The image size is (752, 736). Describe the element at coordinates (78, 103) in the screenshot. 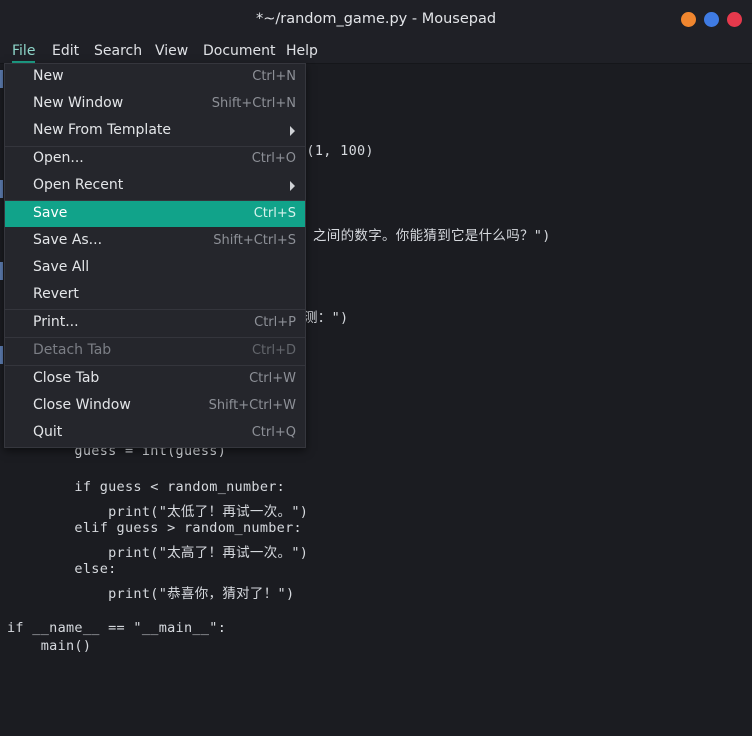

I see `menu-item-label: New Window` at that location.